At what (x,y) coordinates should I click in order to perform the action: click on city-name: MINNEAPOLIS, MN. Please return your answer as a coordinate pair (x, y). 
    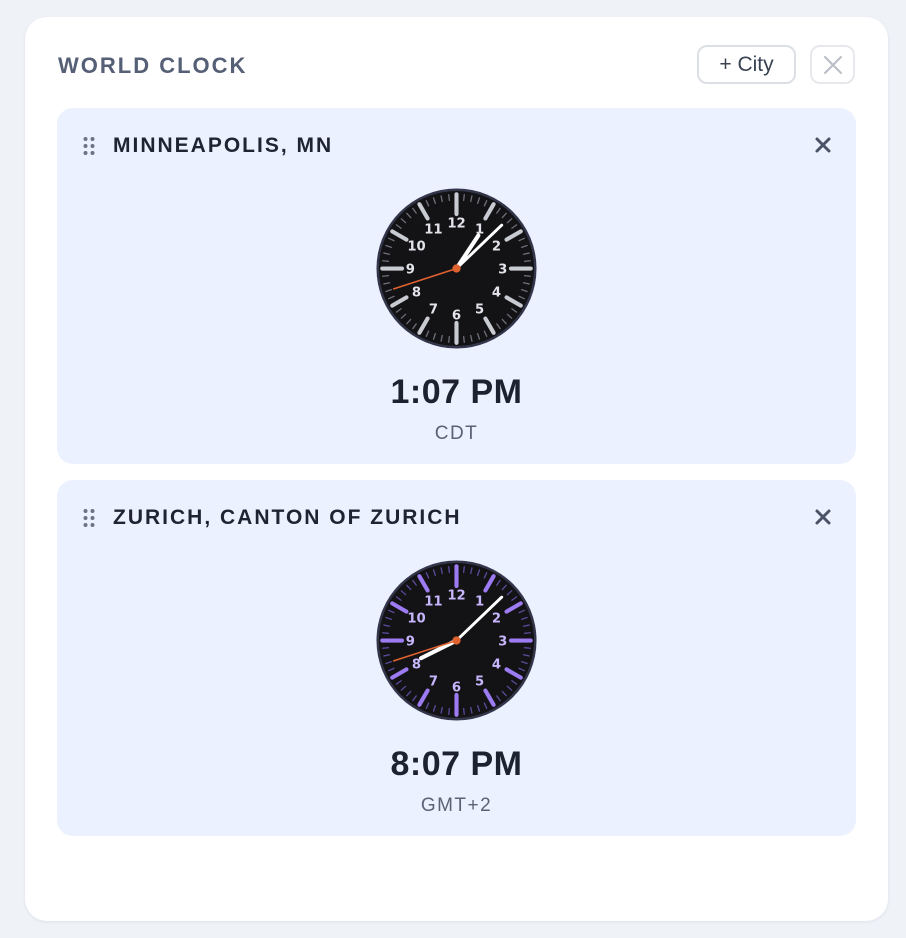
    Looking at the image, I should click on (223, 145).